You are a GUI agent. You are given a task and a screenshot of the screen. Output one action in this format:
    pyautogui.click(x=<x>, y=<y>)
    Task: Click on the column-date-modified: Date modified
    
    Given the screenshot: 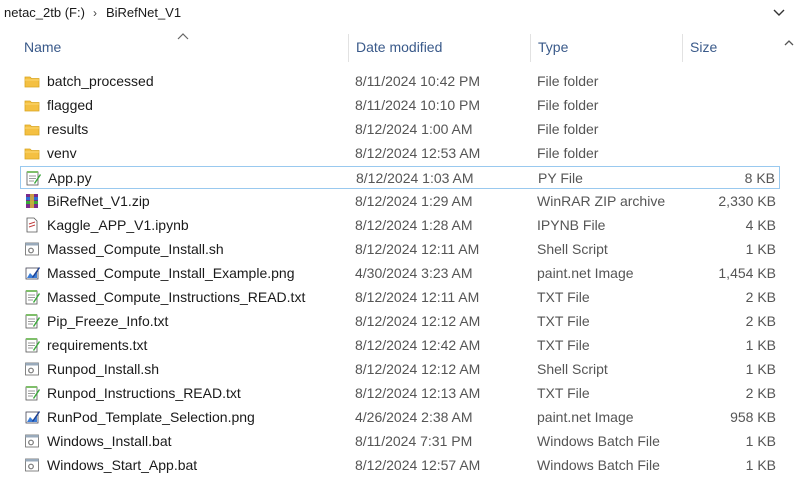 What is the action you would take?
    pyautogui.click(x=399, y=47)
    